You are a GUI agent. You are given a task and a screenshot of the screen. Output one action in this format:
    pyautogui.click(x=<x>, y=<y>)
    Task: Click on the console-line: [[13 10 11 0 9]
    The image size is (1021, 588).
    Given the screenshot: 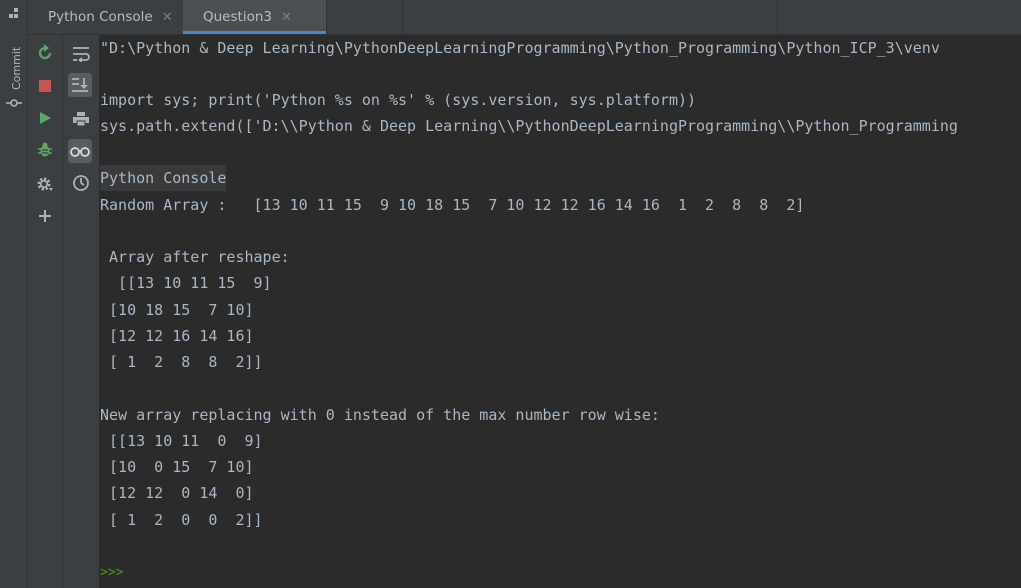 What is the action you would take?
    pyautogui.click(x=181, y=441)
    